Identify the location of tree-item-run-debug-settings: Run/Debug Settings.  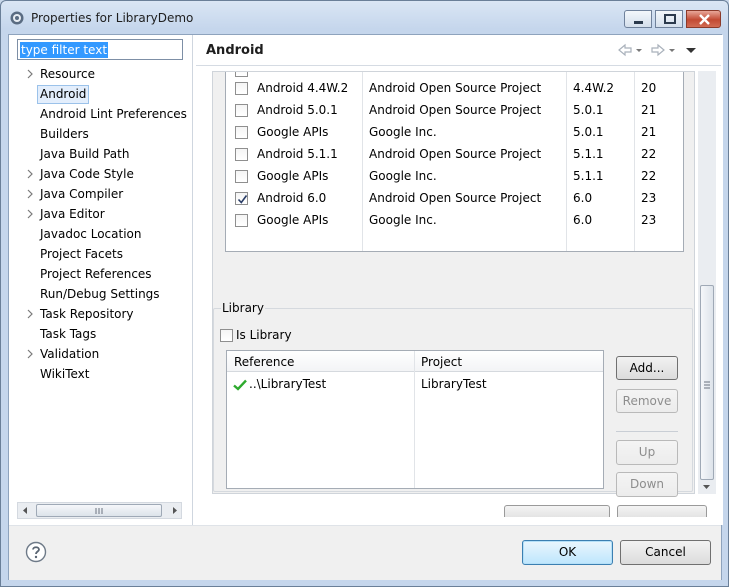
(107, 294).